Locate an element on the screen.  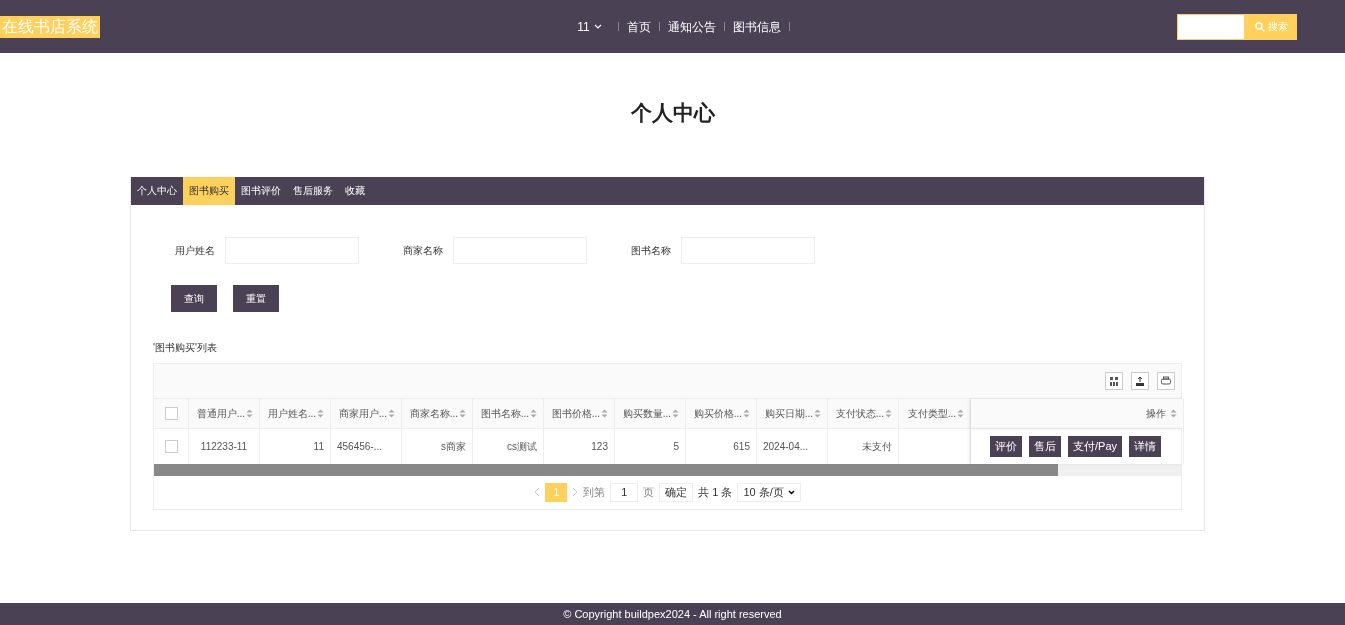
table-cell-text: 未支付 is located at coordinates (877, 446).